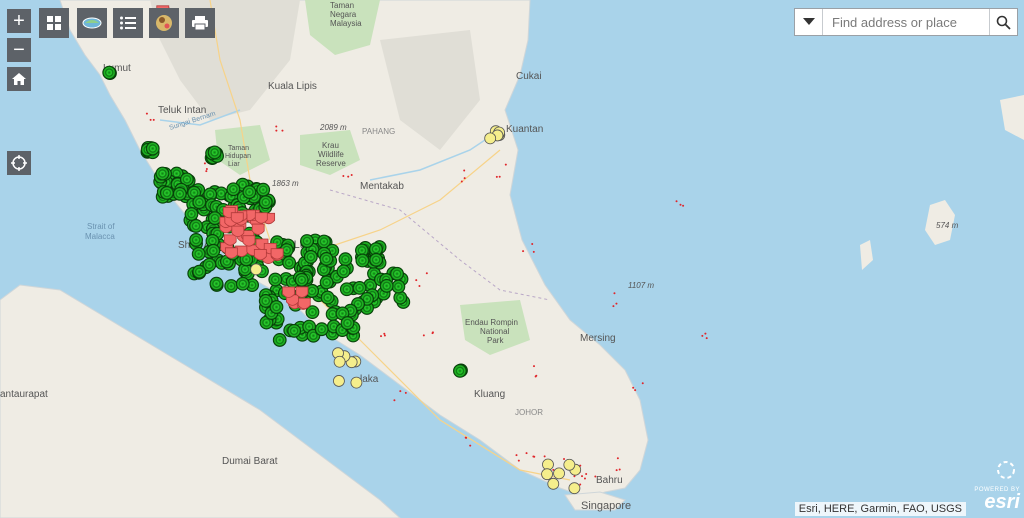 The height and width of the screenshot is (518, 1024). I want to click on search-source-dropdown, so click(809, 22).